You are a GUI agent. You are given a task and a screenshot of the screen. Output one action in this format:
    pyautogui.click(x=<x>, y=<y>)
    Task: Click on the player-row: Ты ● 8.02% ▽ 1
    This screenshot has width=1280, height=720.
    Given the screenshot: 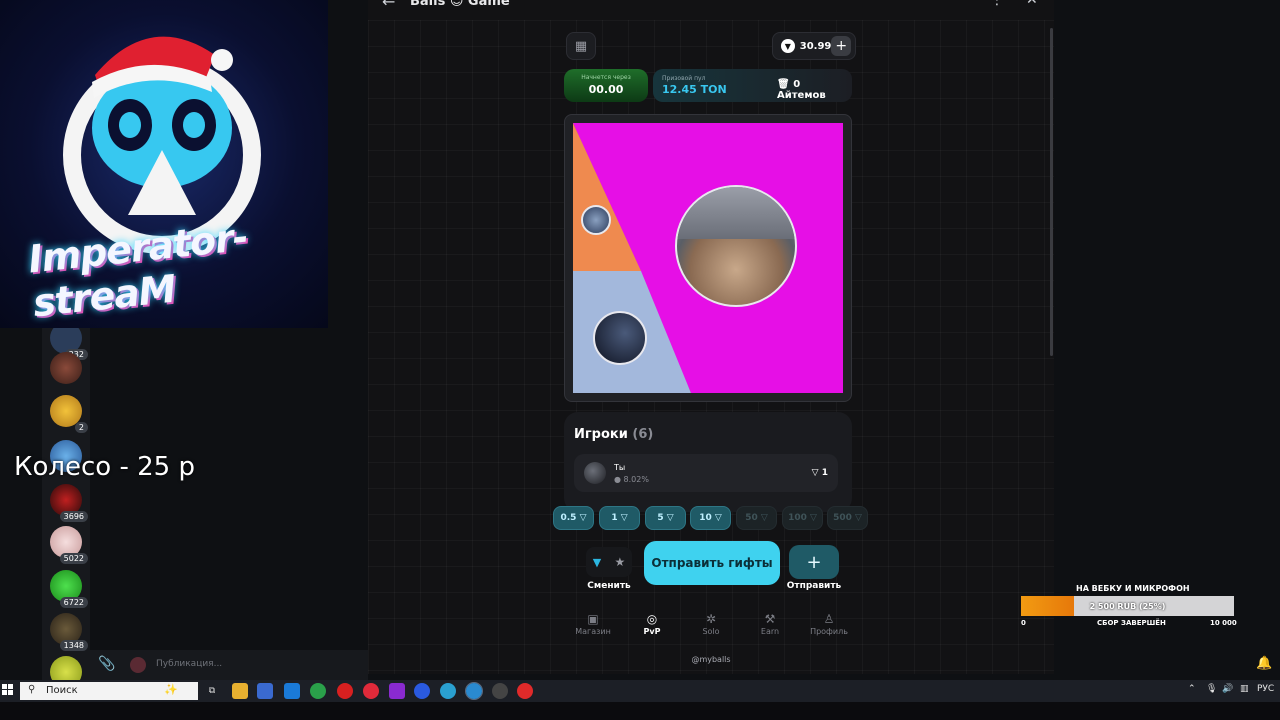 What is the action you would take?
    pyautogui.click(x=706, y=473)
    